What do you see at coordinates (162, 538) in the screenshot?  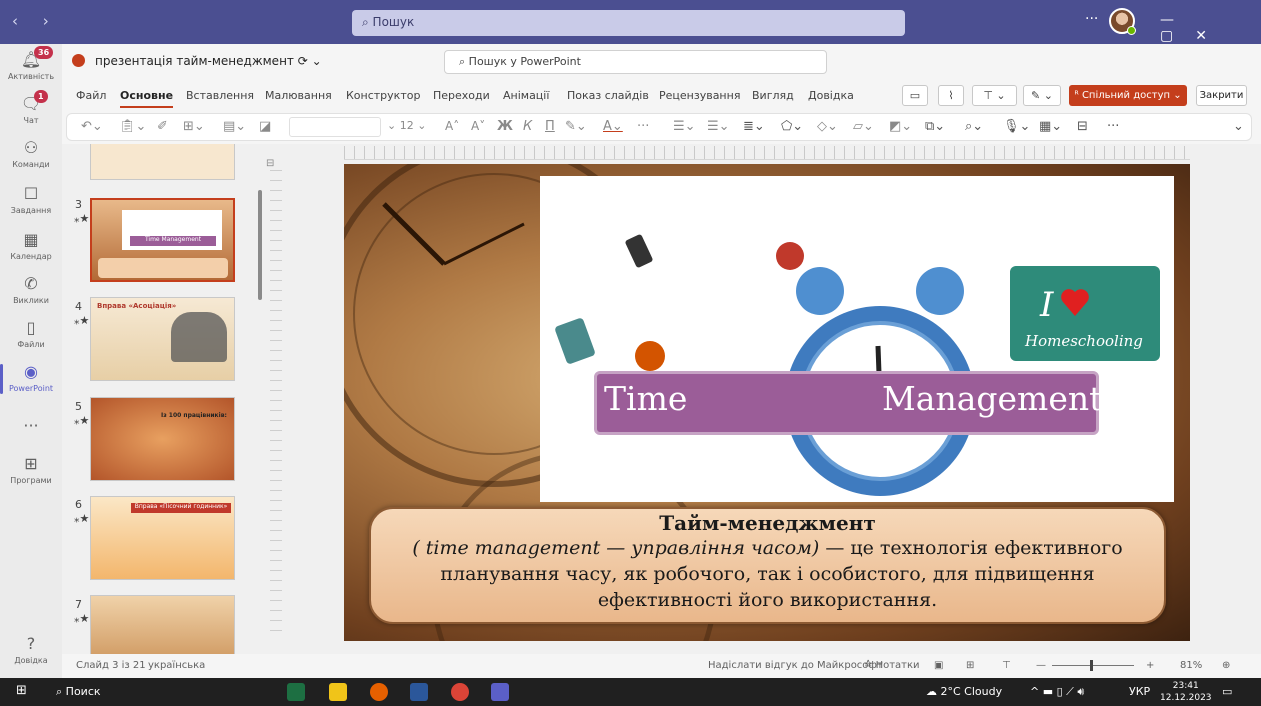 I see `slide-thumbnail-6: Вправа «Пісочний годинник»` at bounding box center [162, 538].